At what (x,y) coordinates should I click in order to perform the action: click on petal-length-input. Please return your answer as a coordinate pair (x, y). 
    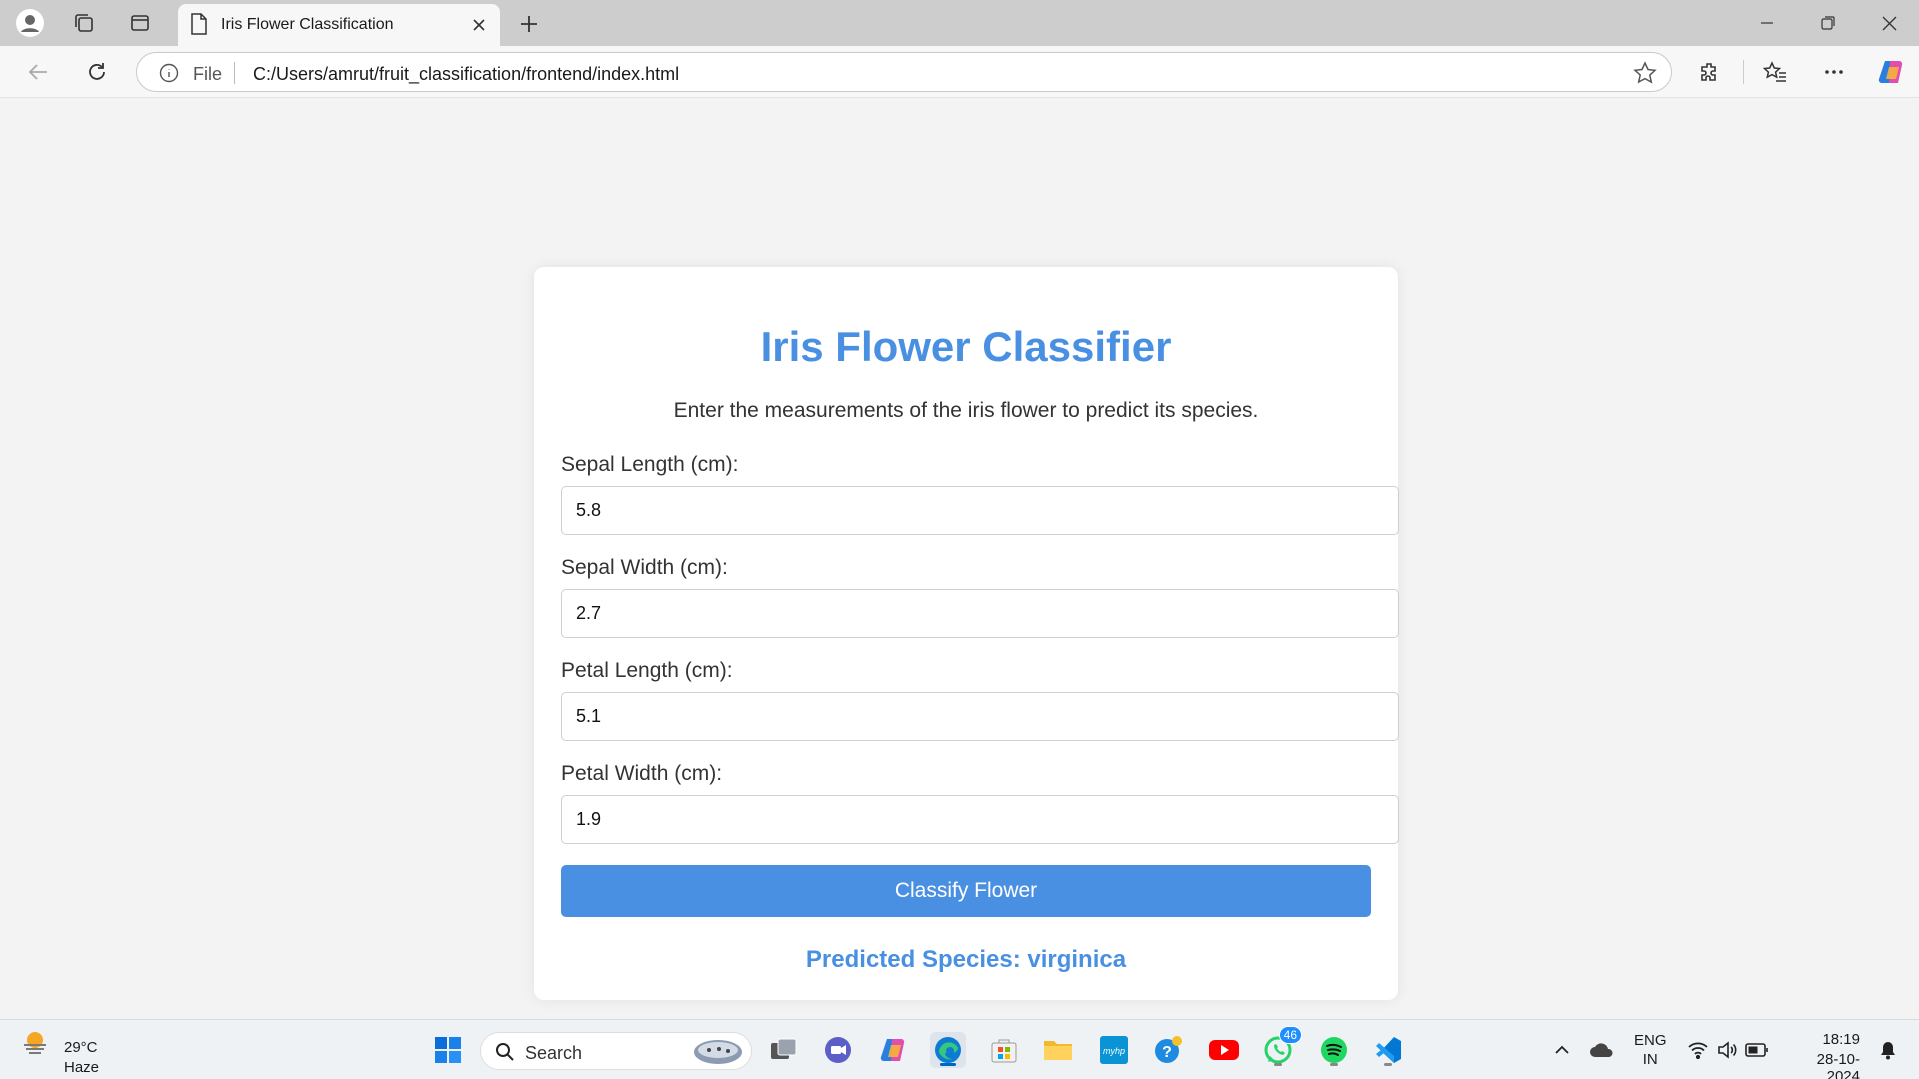
    Looking at the image, I should click on (980, 716).